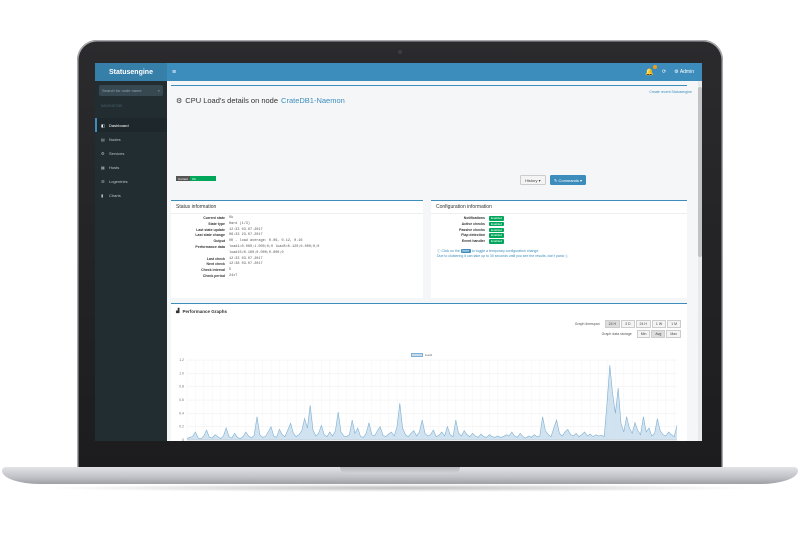 The height and width of the screenshot is (560, 800). I want to click on status-key: Check period, so click(213, 275).